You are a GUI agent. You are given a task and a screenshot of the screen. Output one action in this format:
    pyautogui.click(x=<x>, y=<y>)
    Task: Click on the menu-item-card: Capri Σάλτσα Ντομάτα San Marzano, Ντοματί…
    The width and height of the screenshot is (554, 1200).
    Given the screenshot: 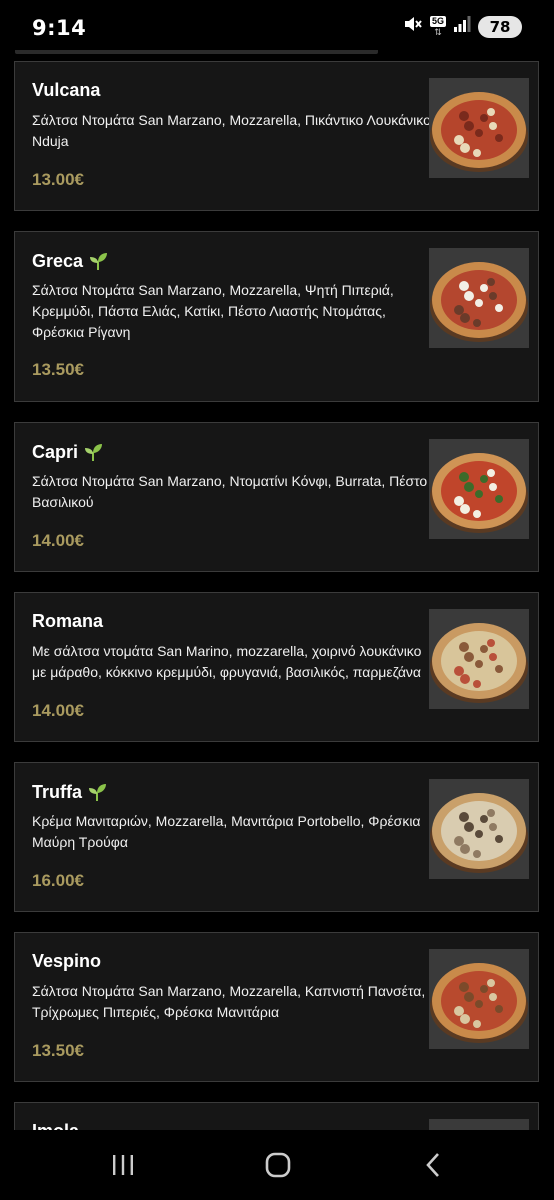 What is the action you would take?
    pyautogui.click(x=276, y=497)
    